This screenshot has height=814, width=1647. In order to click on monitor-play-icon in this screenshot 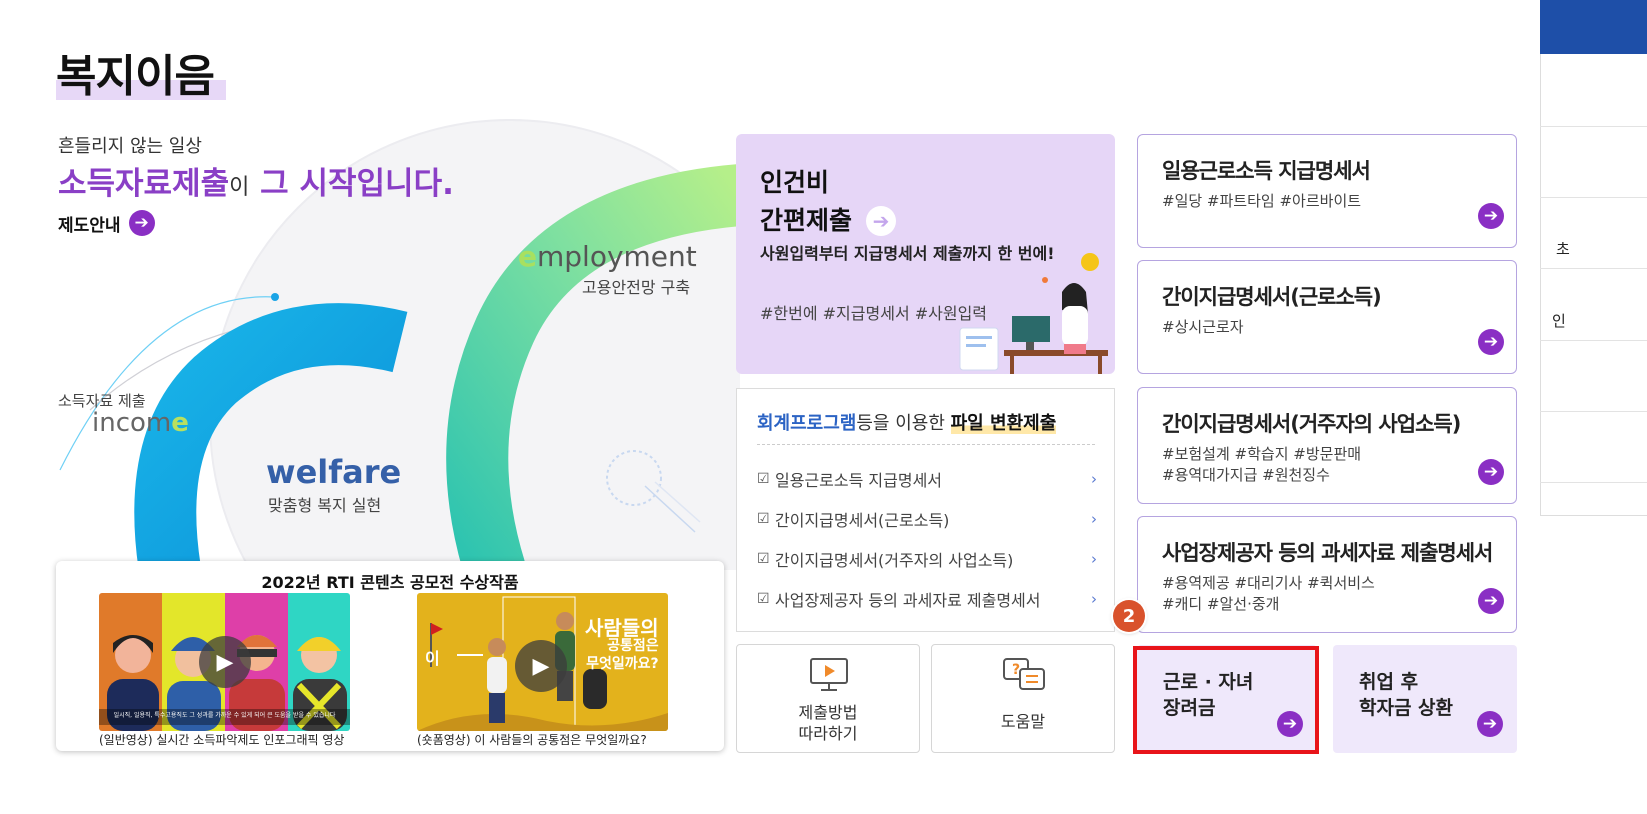, I will do `click(829, 674)`.